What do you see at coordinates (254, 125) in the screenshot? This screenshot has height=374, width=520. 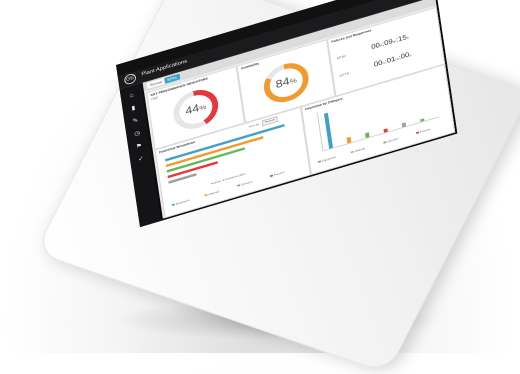 I see `filter-label: View By` at bounding box center [254, 125].